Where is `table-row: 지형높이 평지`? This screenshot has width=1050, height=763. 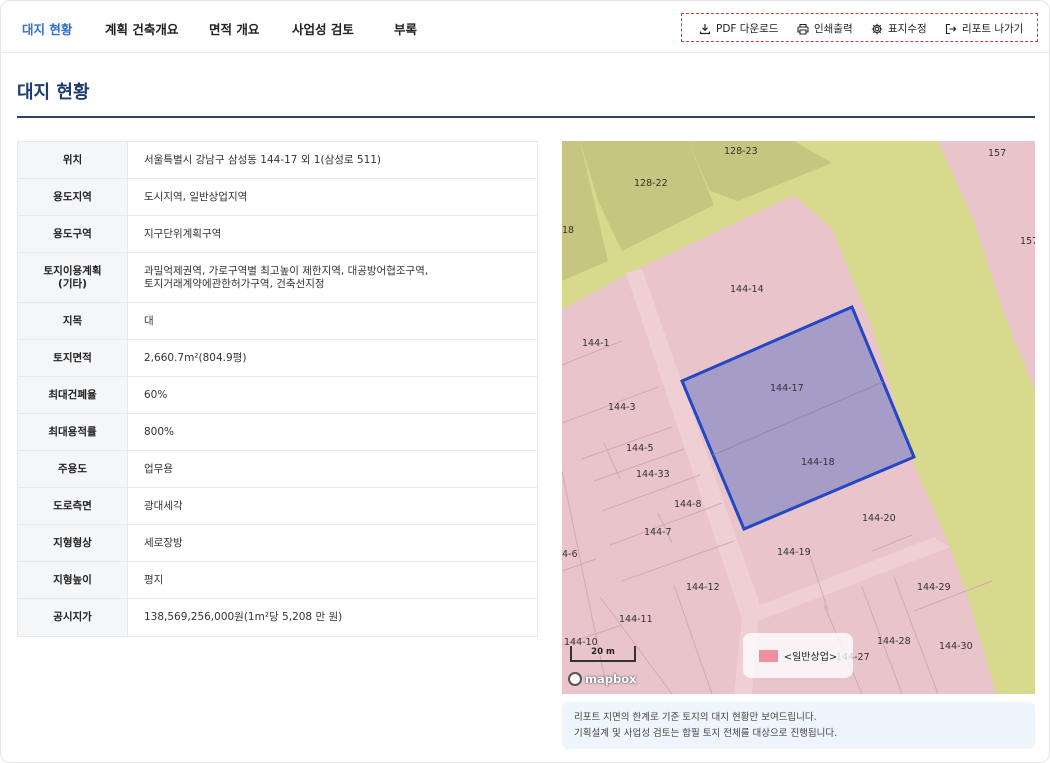 table-row: 지형높이 평지 is located at coordinates (277, 580).